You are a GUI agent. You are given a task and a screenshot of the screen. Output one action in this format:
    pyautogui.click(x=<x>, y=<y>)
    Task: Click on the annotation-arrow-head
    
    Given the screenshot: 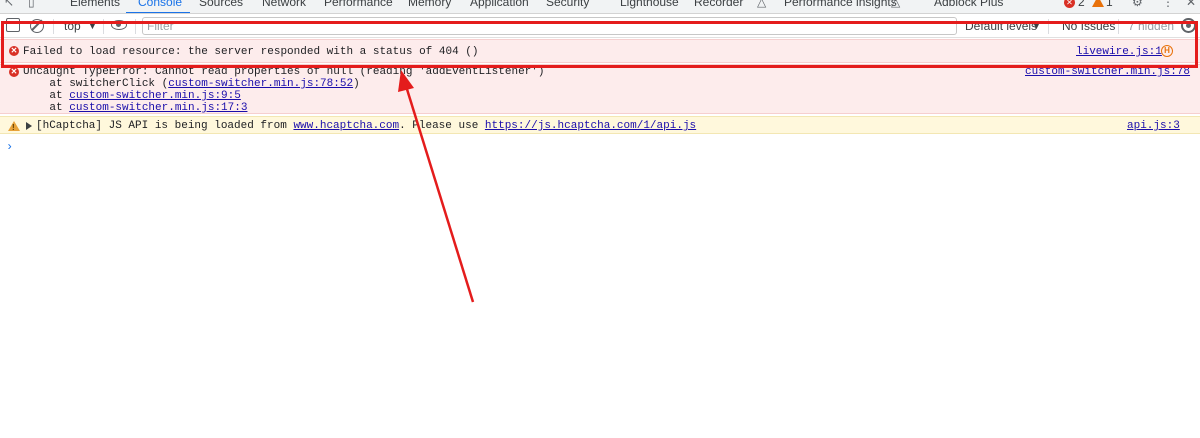 What is the action you would take?
    pyautogui.click(x=406, y=81)
    